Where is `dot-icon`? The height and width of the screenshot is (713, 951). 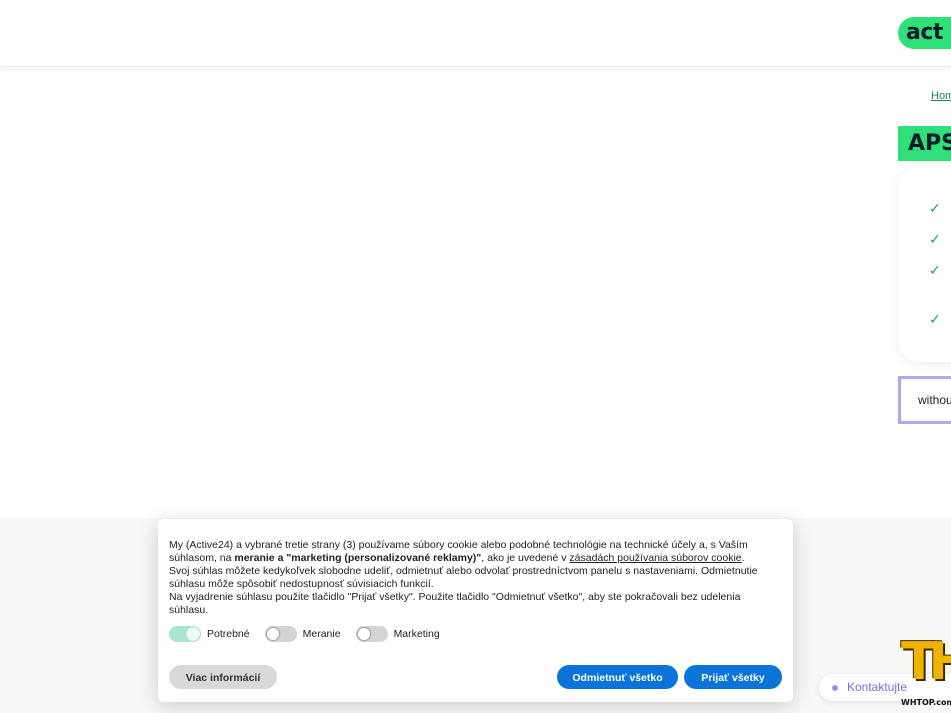 dot-icon is located at coordinates (835, 687).